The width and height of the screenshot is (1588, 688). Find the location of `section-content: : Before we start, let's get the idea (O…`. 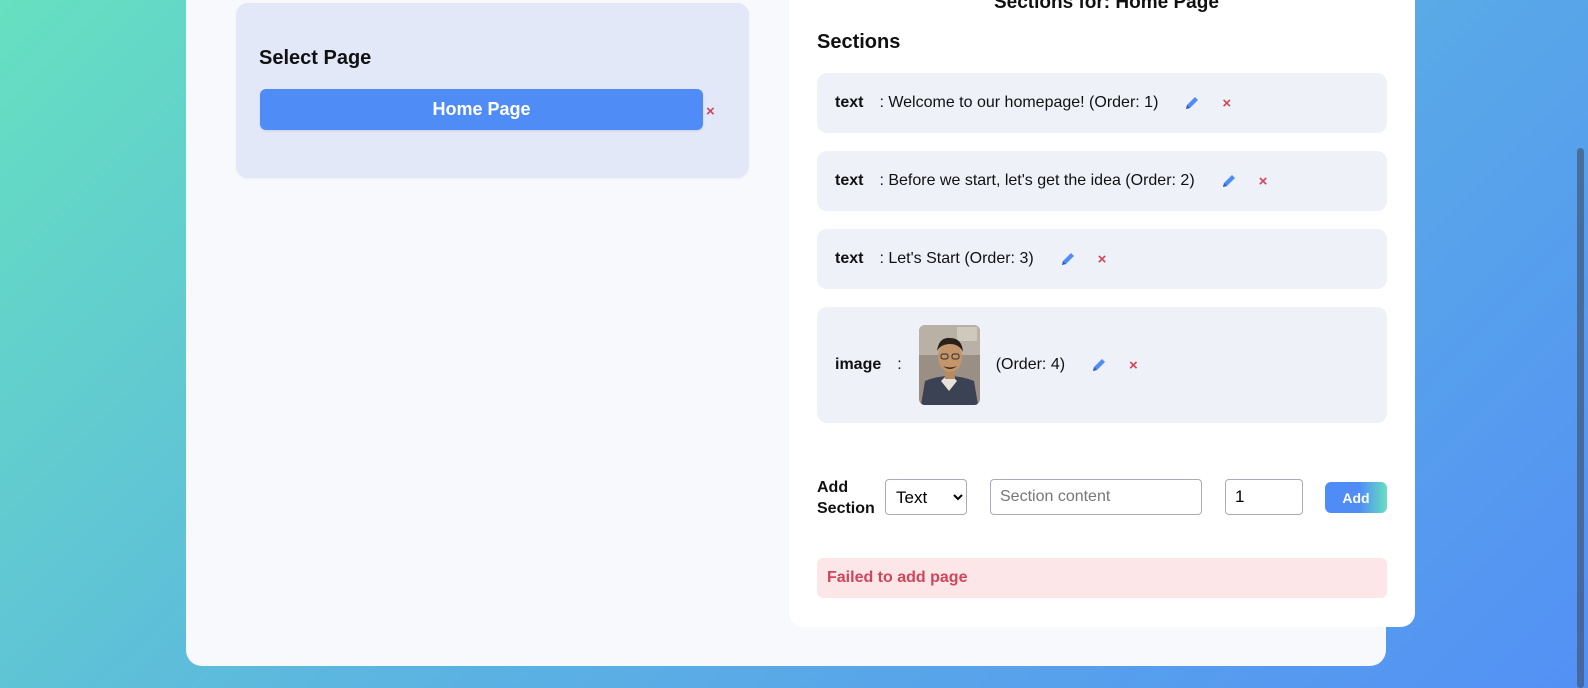

section-content: : Before we start, let's get the idea (O… is located at coordinates (1037, 180).